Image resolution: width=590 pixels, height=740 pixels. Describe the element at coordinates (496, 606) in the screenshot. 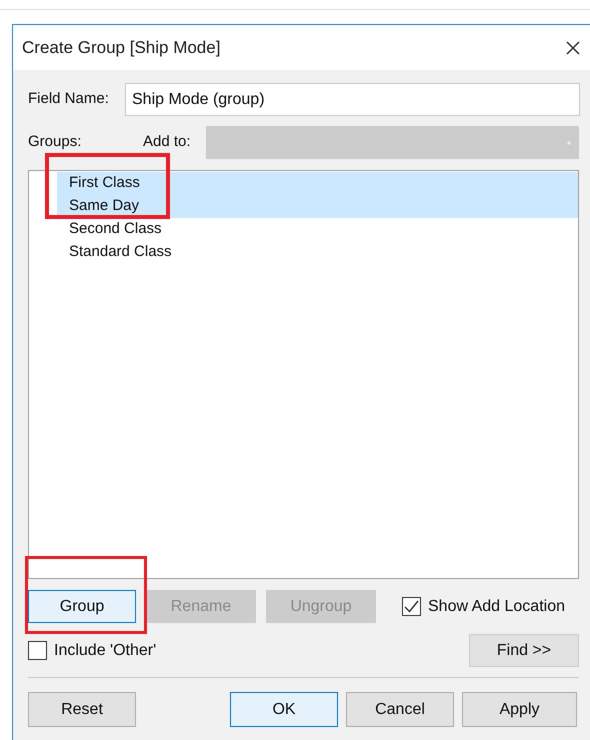

I see `checkbox-label: Show Add Location` at that location.